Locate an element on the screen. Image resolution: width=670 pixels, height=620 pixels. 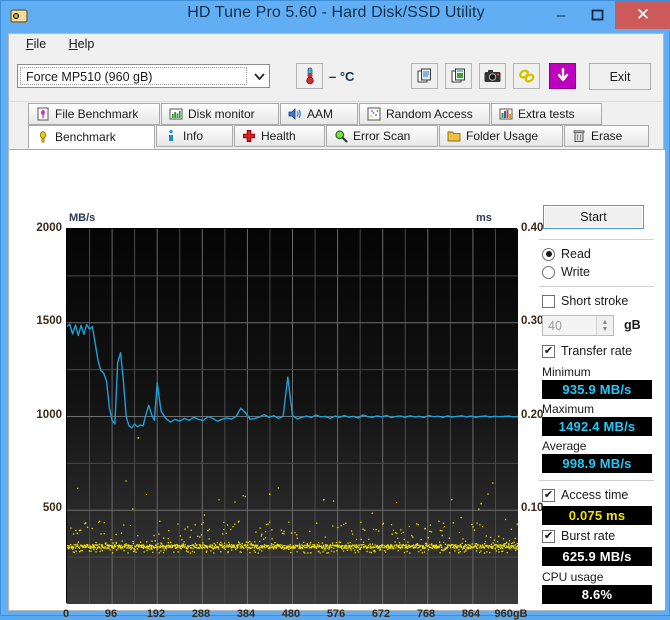
drive-select-combobox: Force MP510 (960 gB) is located at coordinates (143, 76).